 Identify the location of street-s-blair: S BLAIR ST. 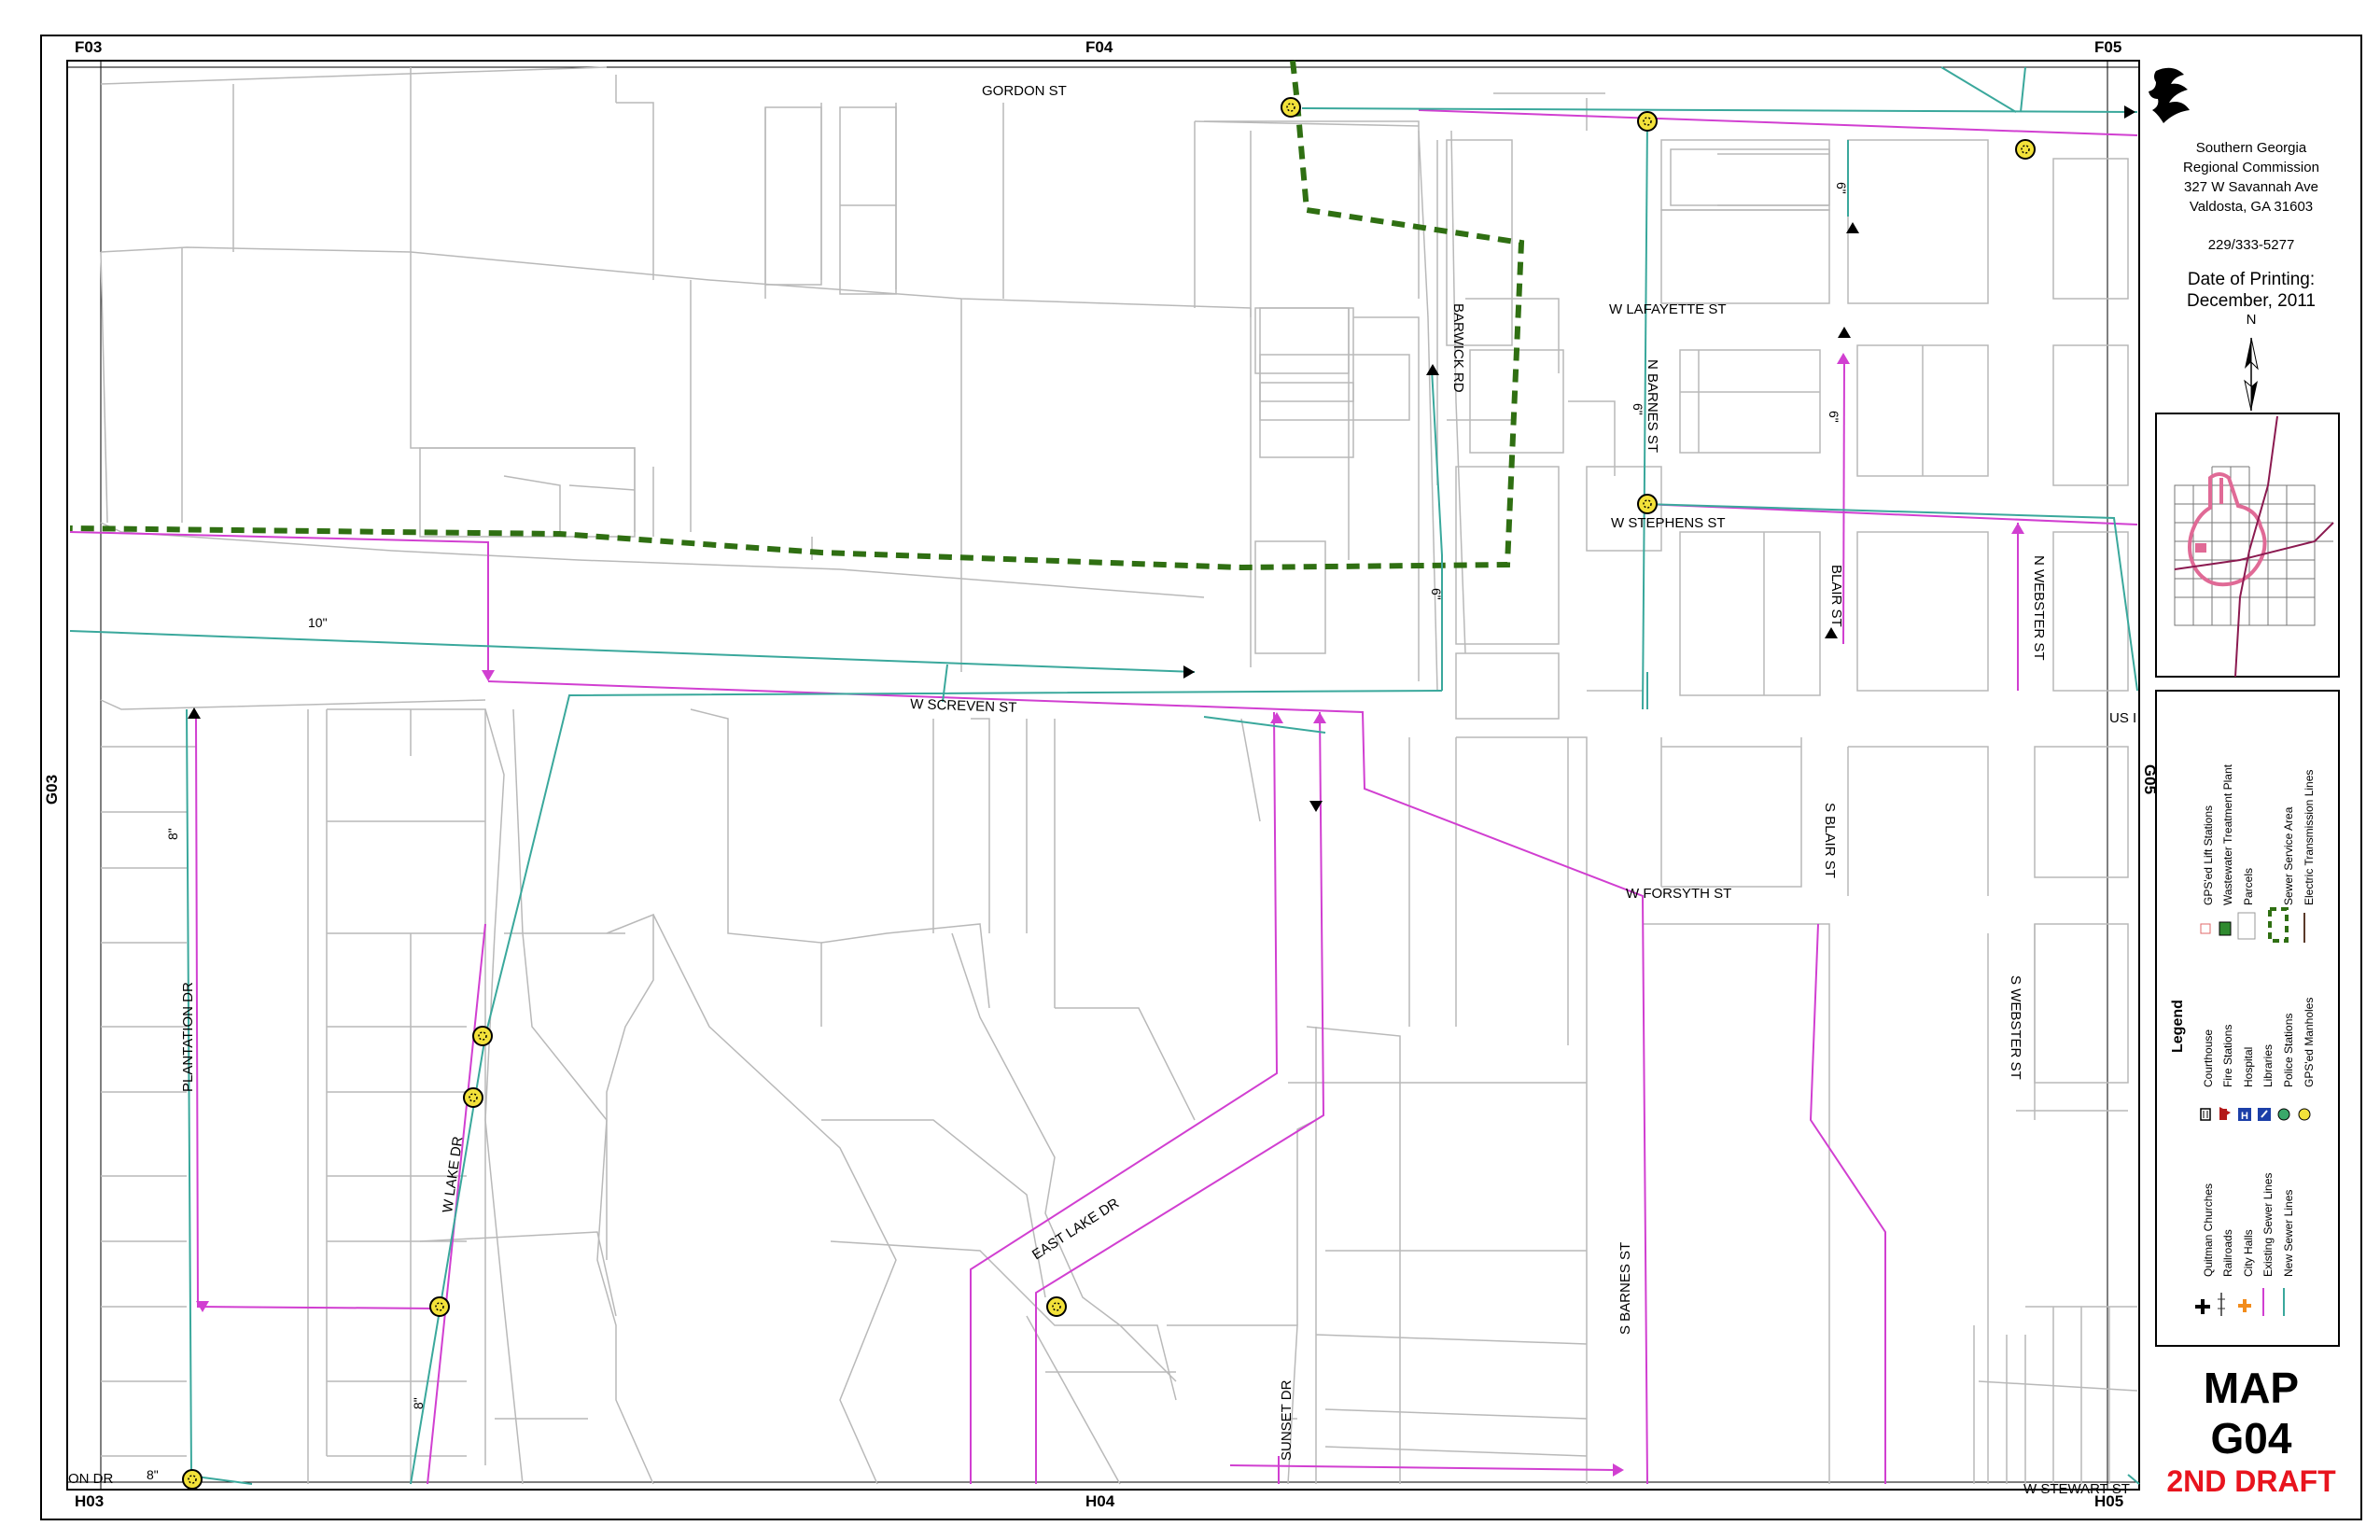
(1830, 840).